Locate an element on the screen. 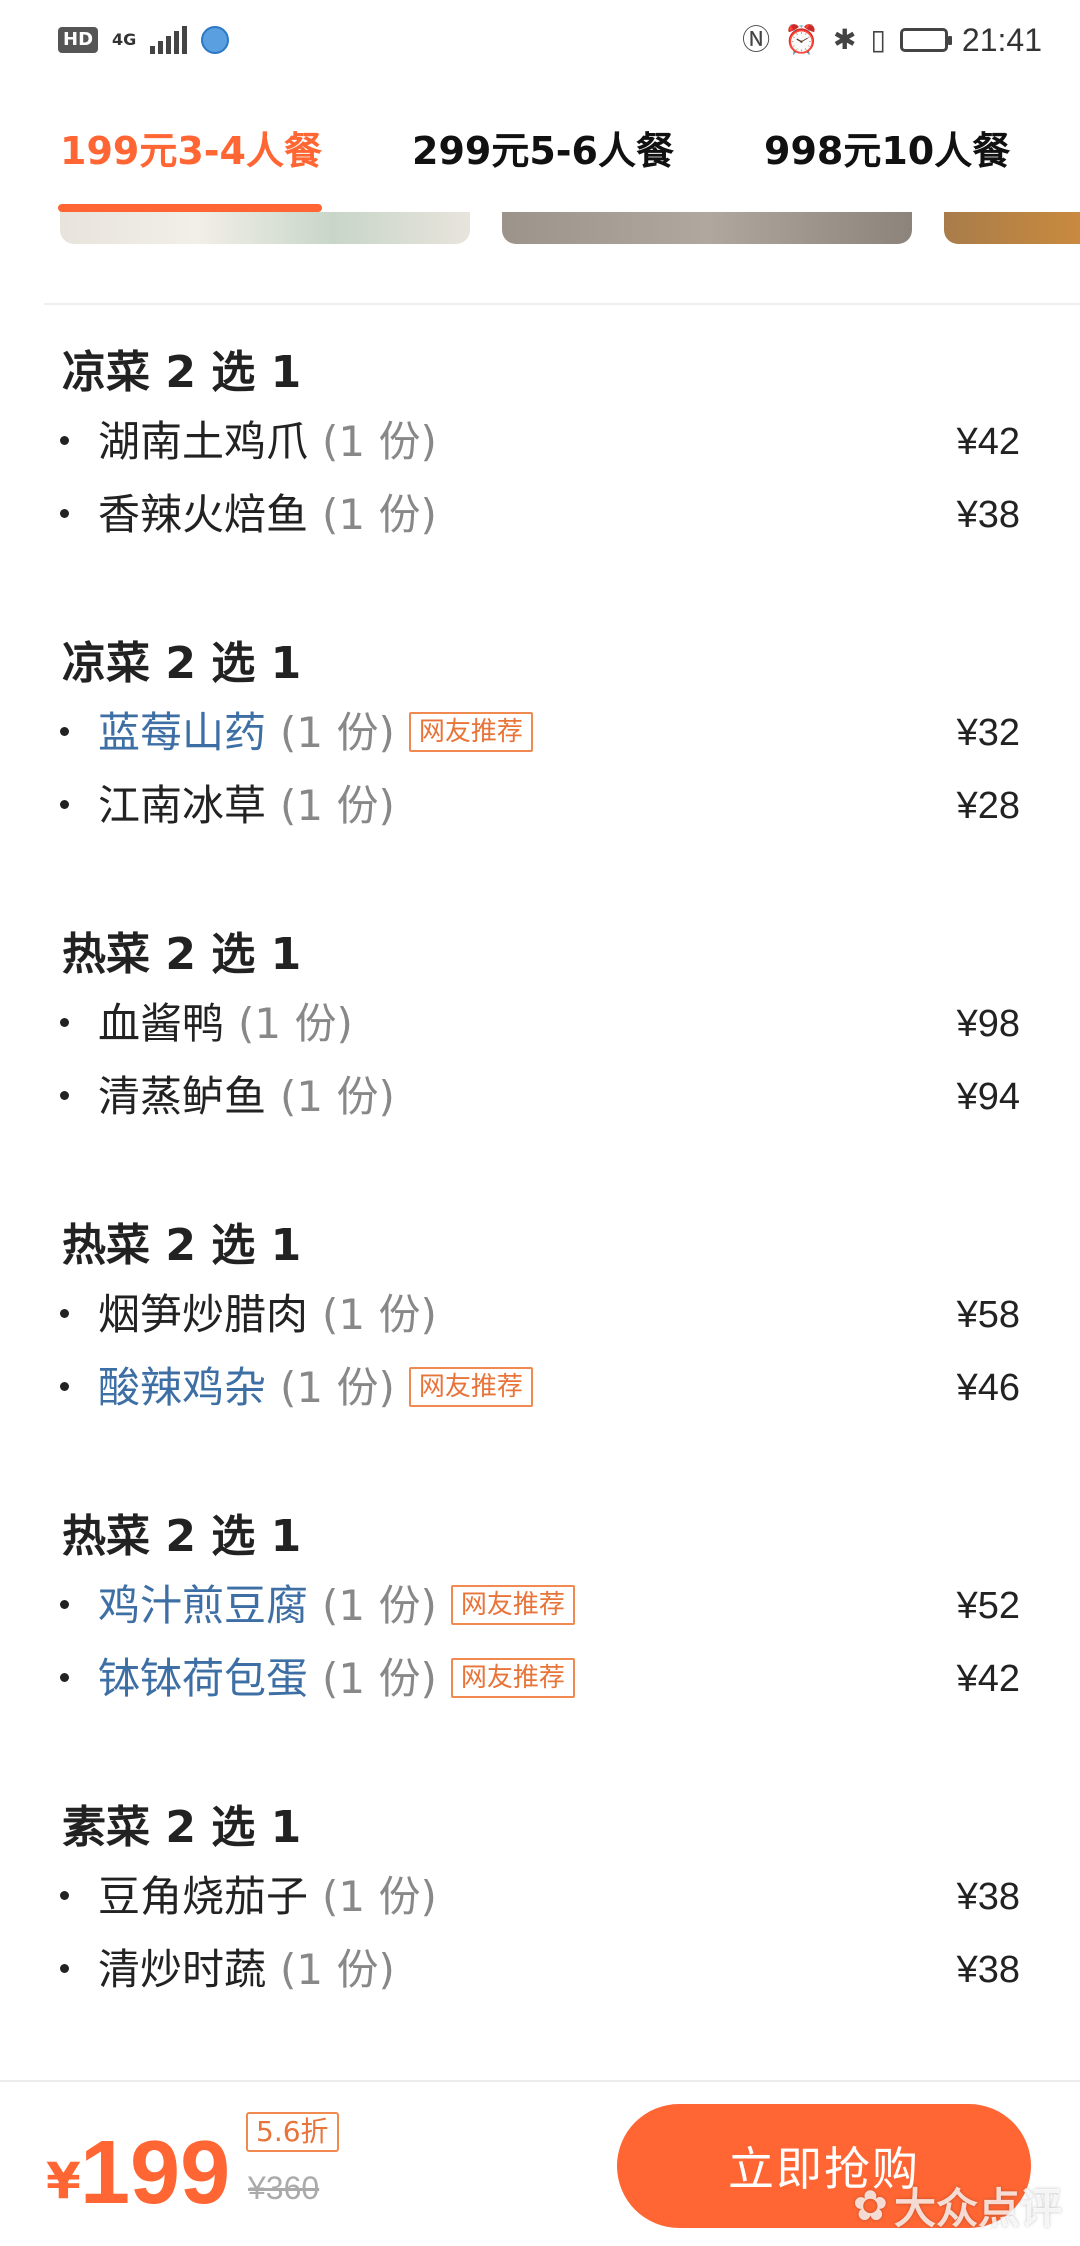  dish-name-container: 清炒时蔬 (1 份) is located at coordinates (246, 1970).